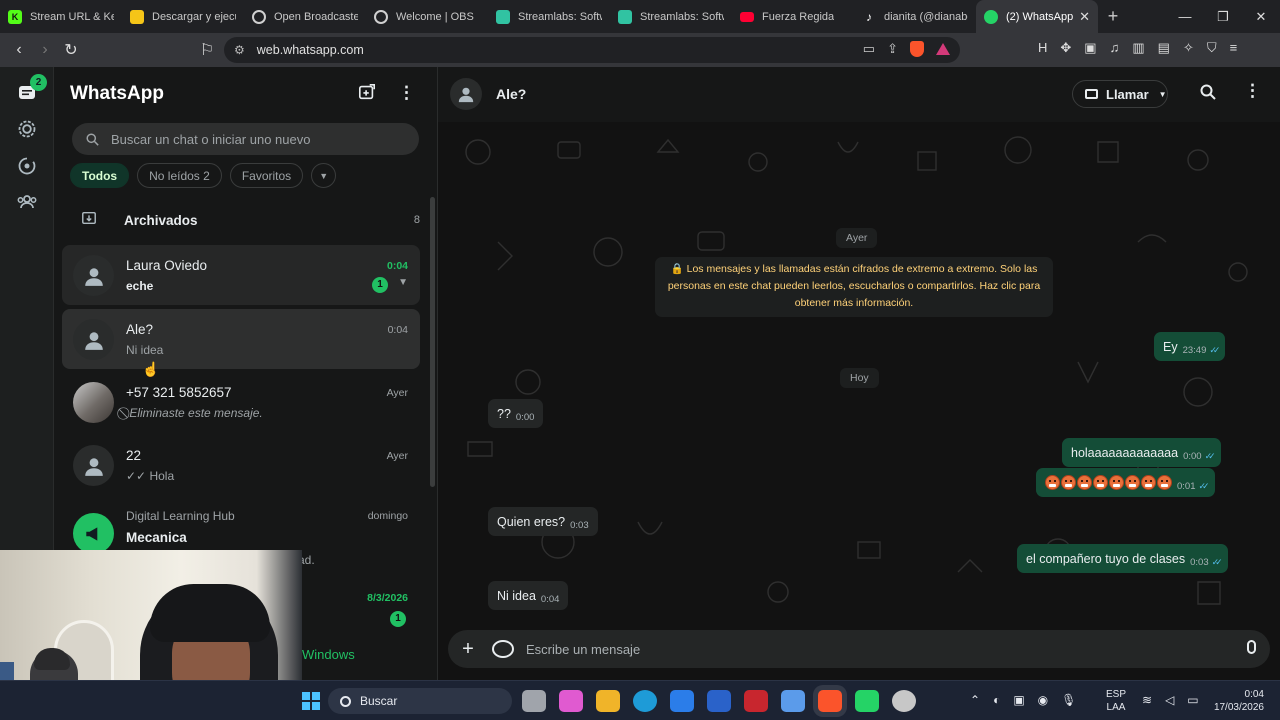 The image size is (1280, 720). What do you see at coordinates (869, 16) in the screenshot?
I see `tiktok-icon: ♪` at bounding box center [869, 16].